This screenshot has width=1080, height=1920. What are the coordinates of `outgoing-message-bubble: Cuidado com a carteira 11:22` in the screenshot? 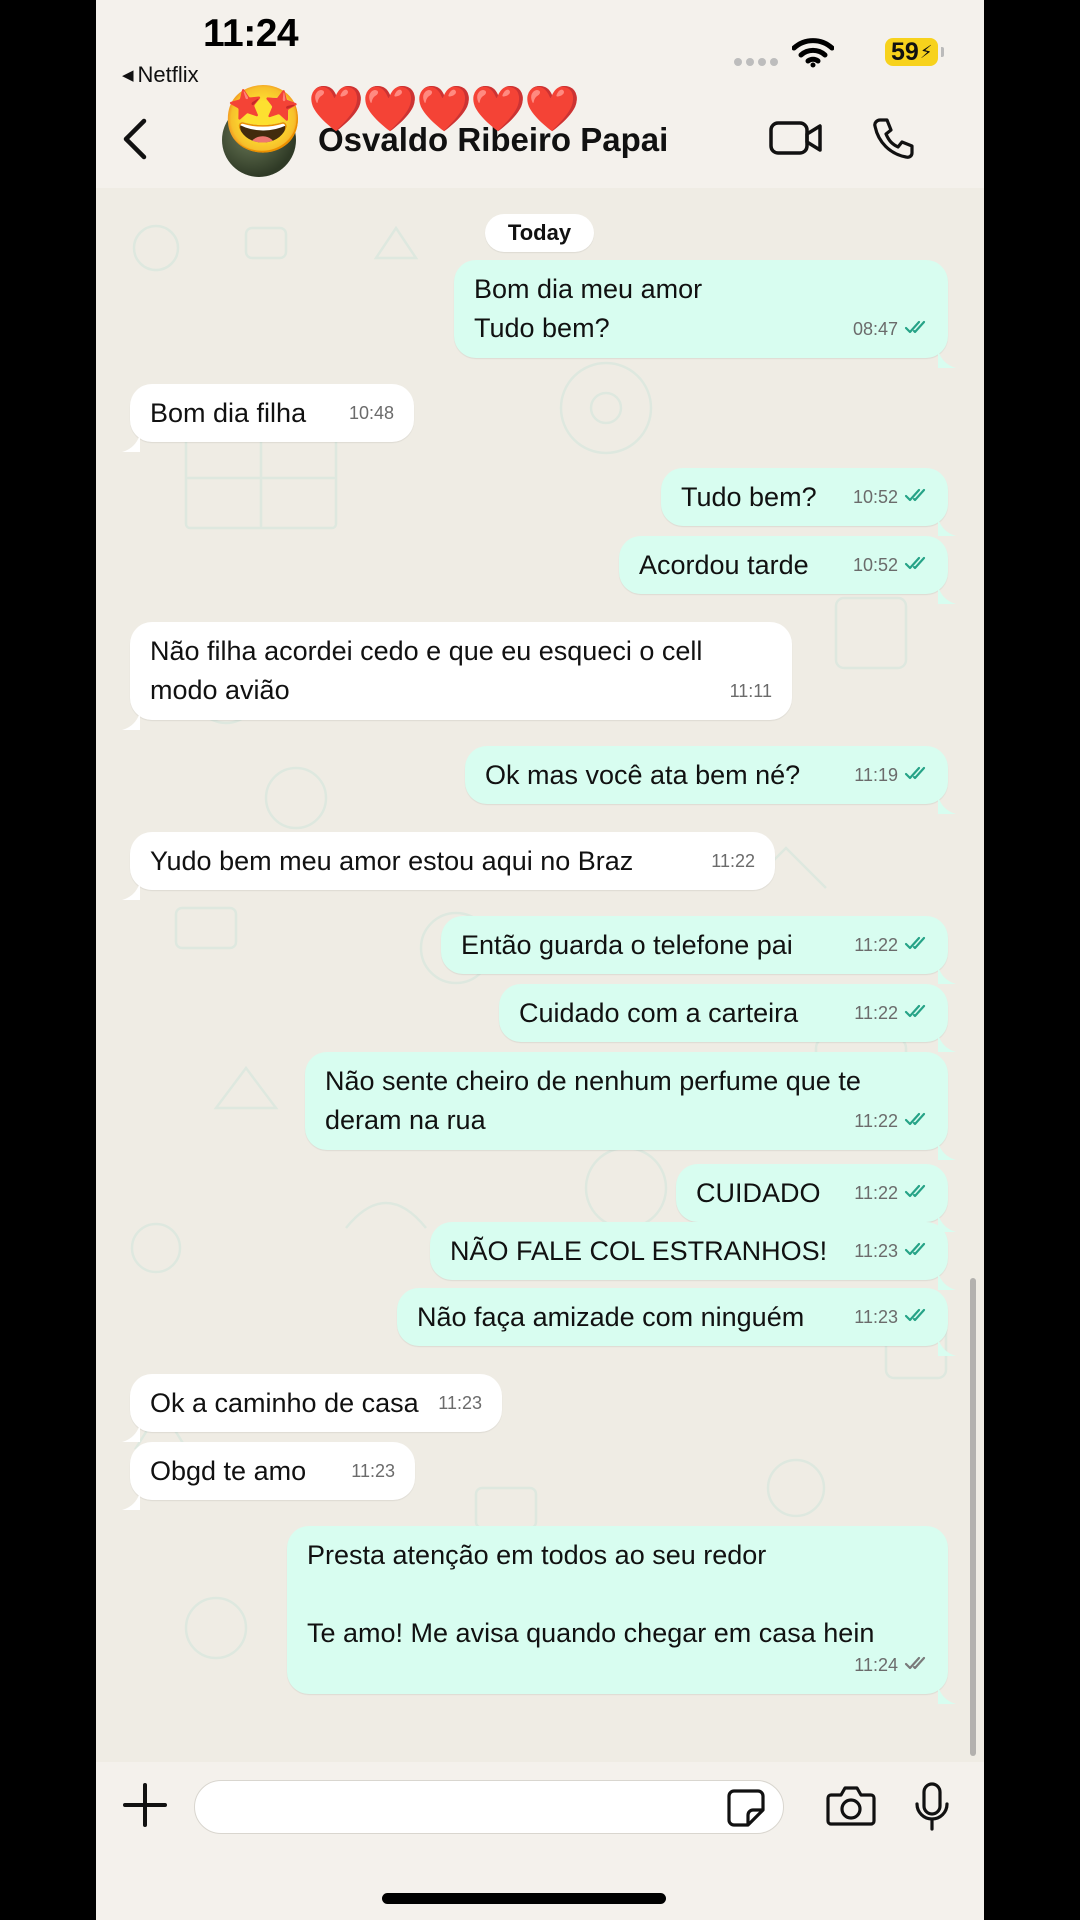 It's located at (727, 1018).